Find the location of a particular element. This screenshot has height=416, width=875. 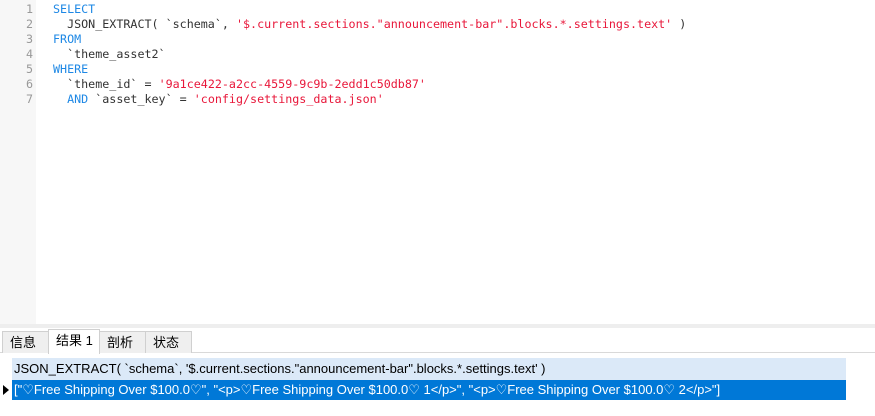

code-line: SELECT is located at coordinates (74, 9).